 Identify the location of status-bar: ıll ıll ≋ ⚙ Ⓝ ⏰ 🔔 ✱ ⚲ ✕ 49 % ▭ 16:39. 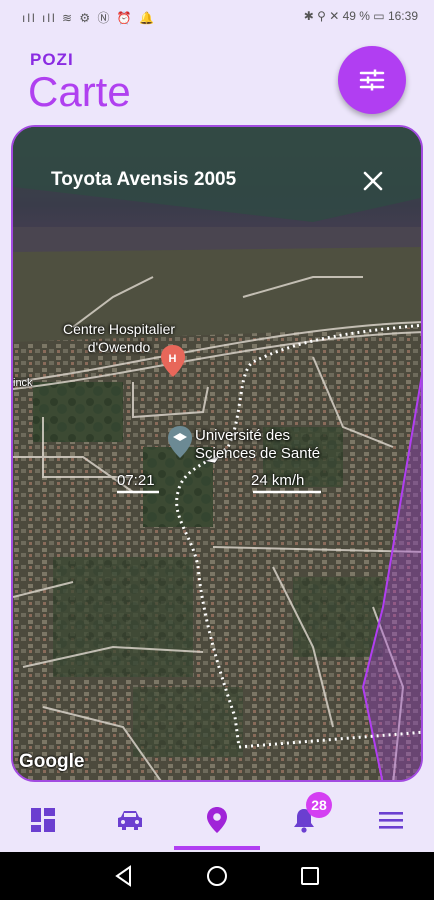
(217, 17).